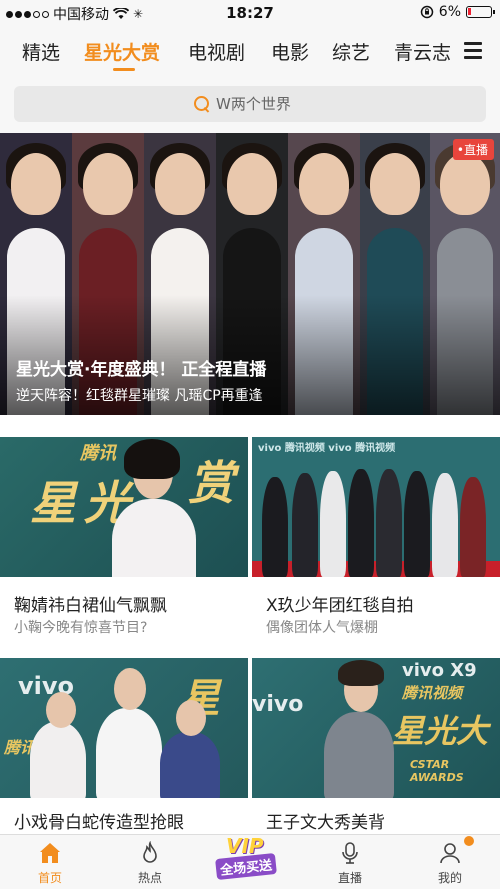 The height and width of the screenshot is (889, 500). Describe the element at coordinates (437, 771) in the screenshot. I see `thumbnail-logo-text: CSTAR AWARDS` at that location.